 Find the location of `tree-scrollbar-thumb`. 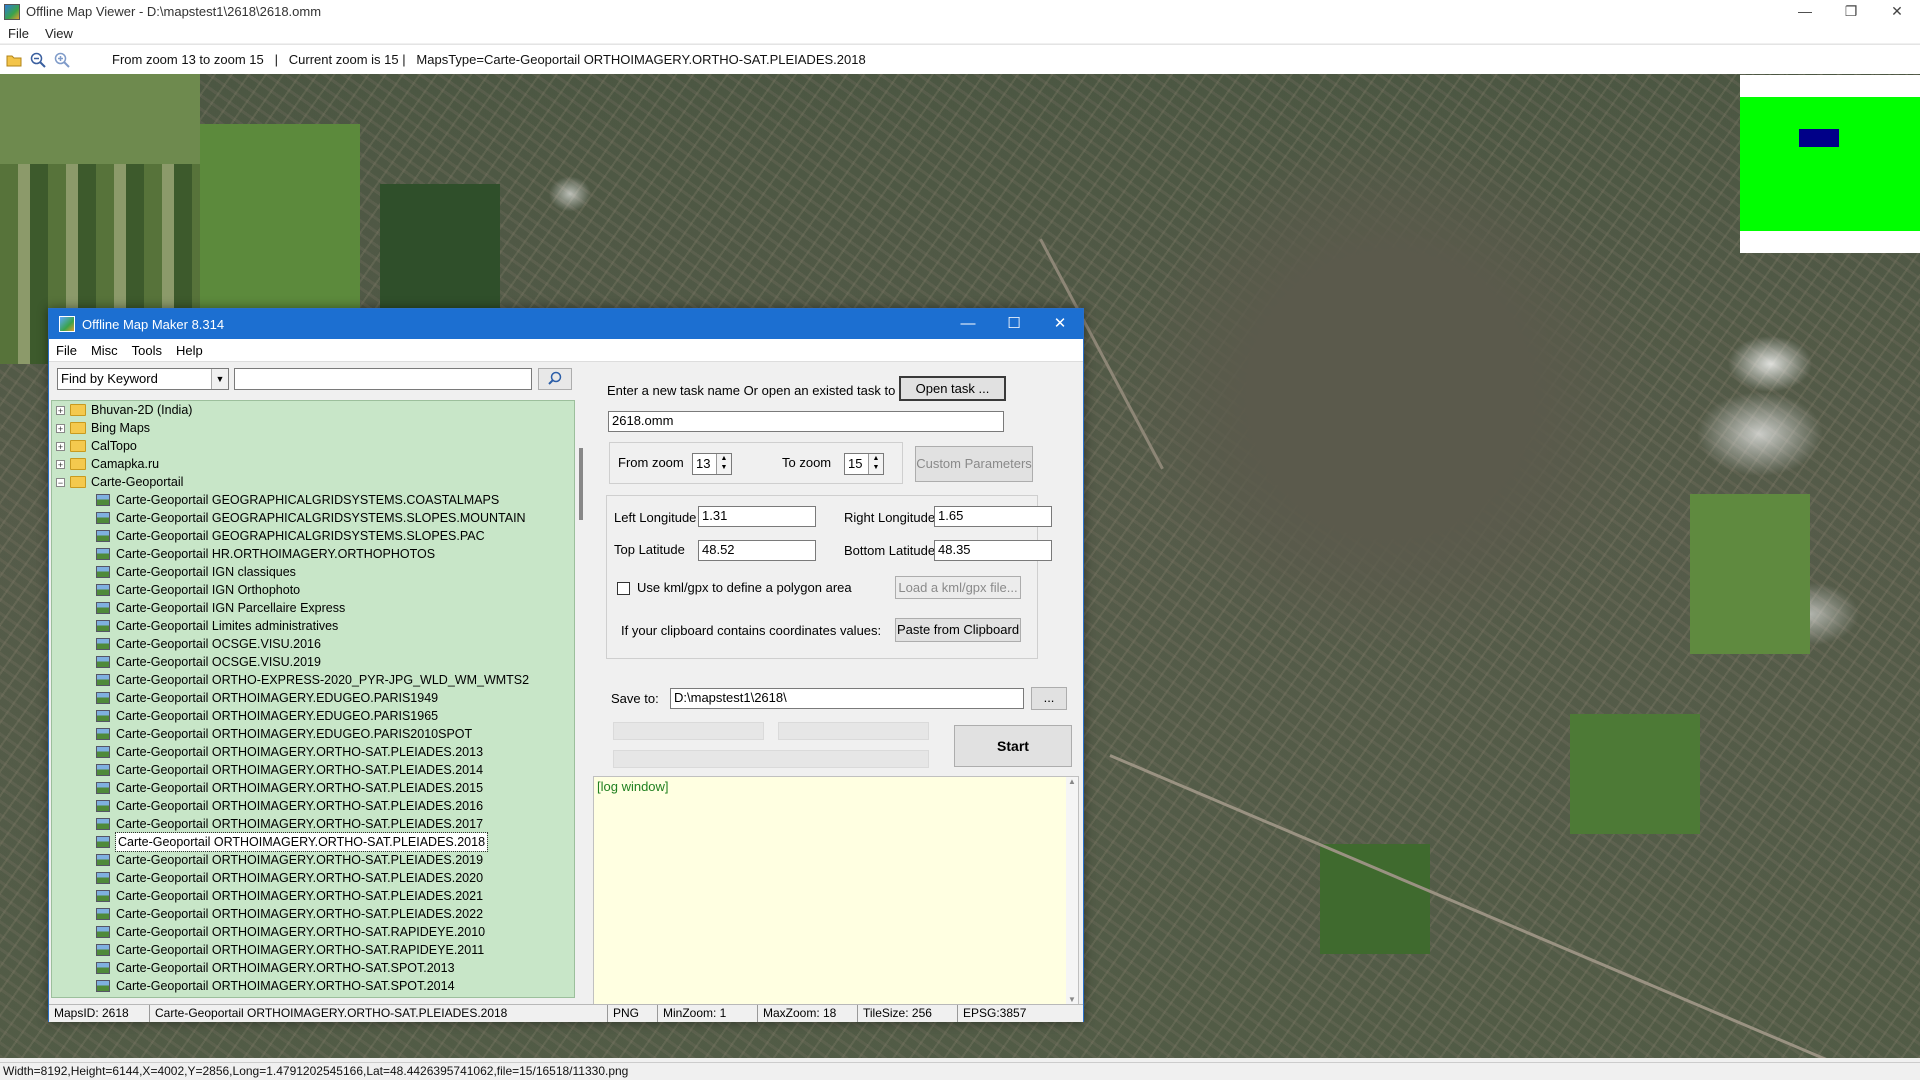

tree-scrollbar-thumb is located at coordinates (581, 484).